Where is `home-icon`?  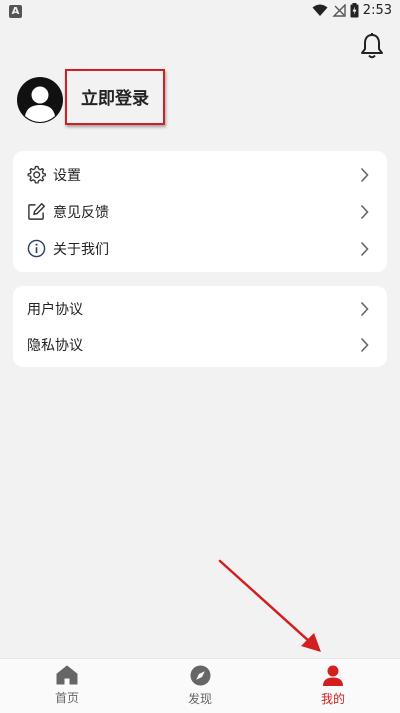 home-icon is located at coordinates (67, 675).